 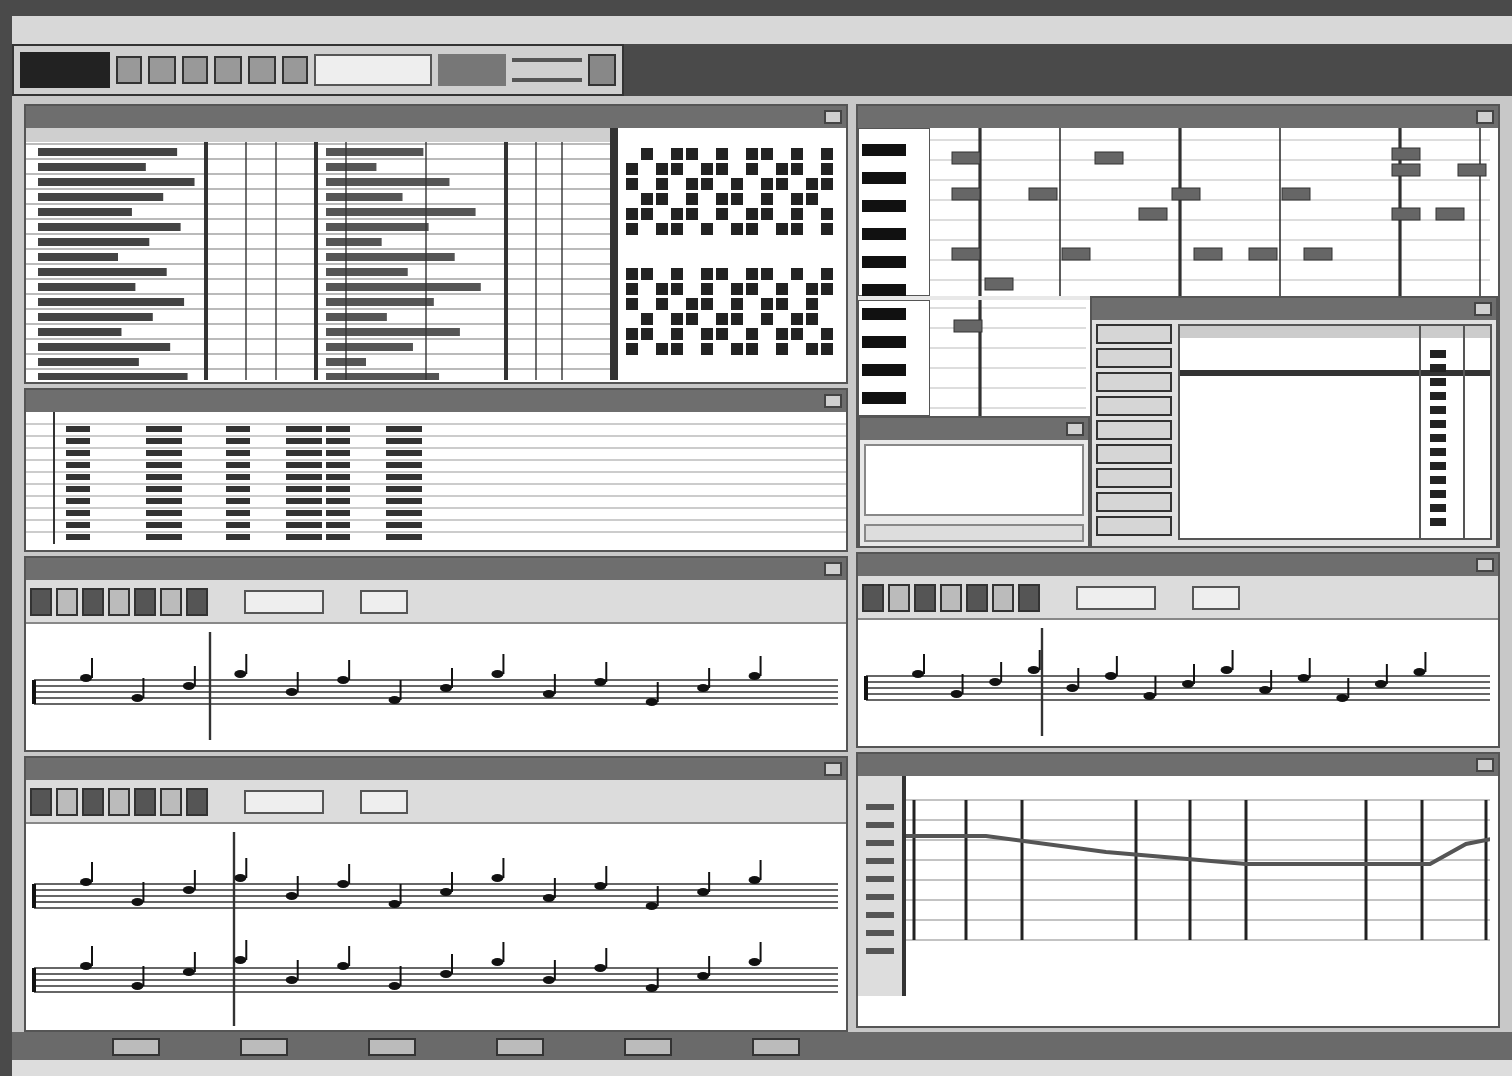 What do you see at coordinates (602, 70) in the screenshot?
I see `metronome-button` at bounding box center [602, 70].